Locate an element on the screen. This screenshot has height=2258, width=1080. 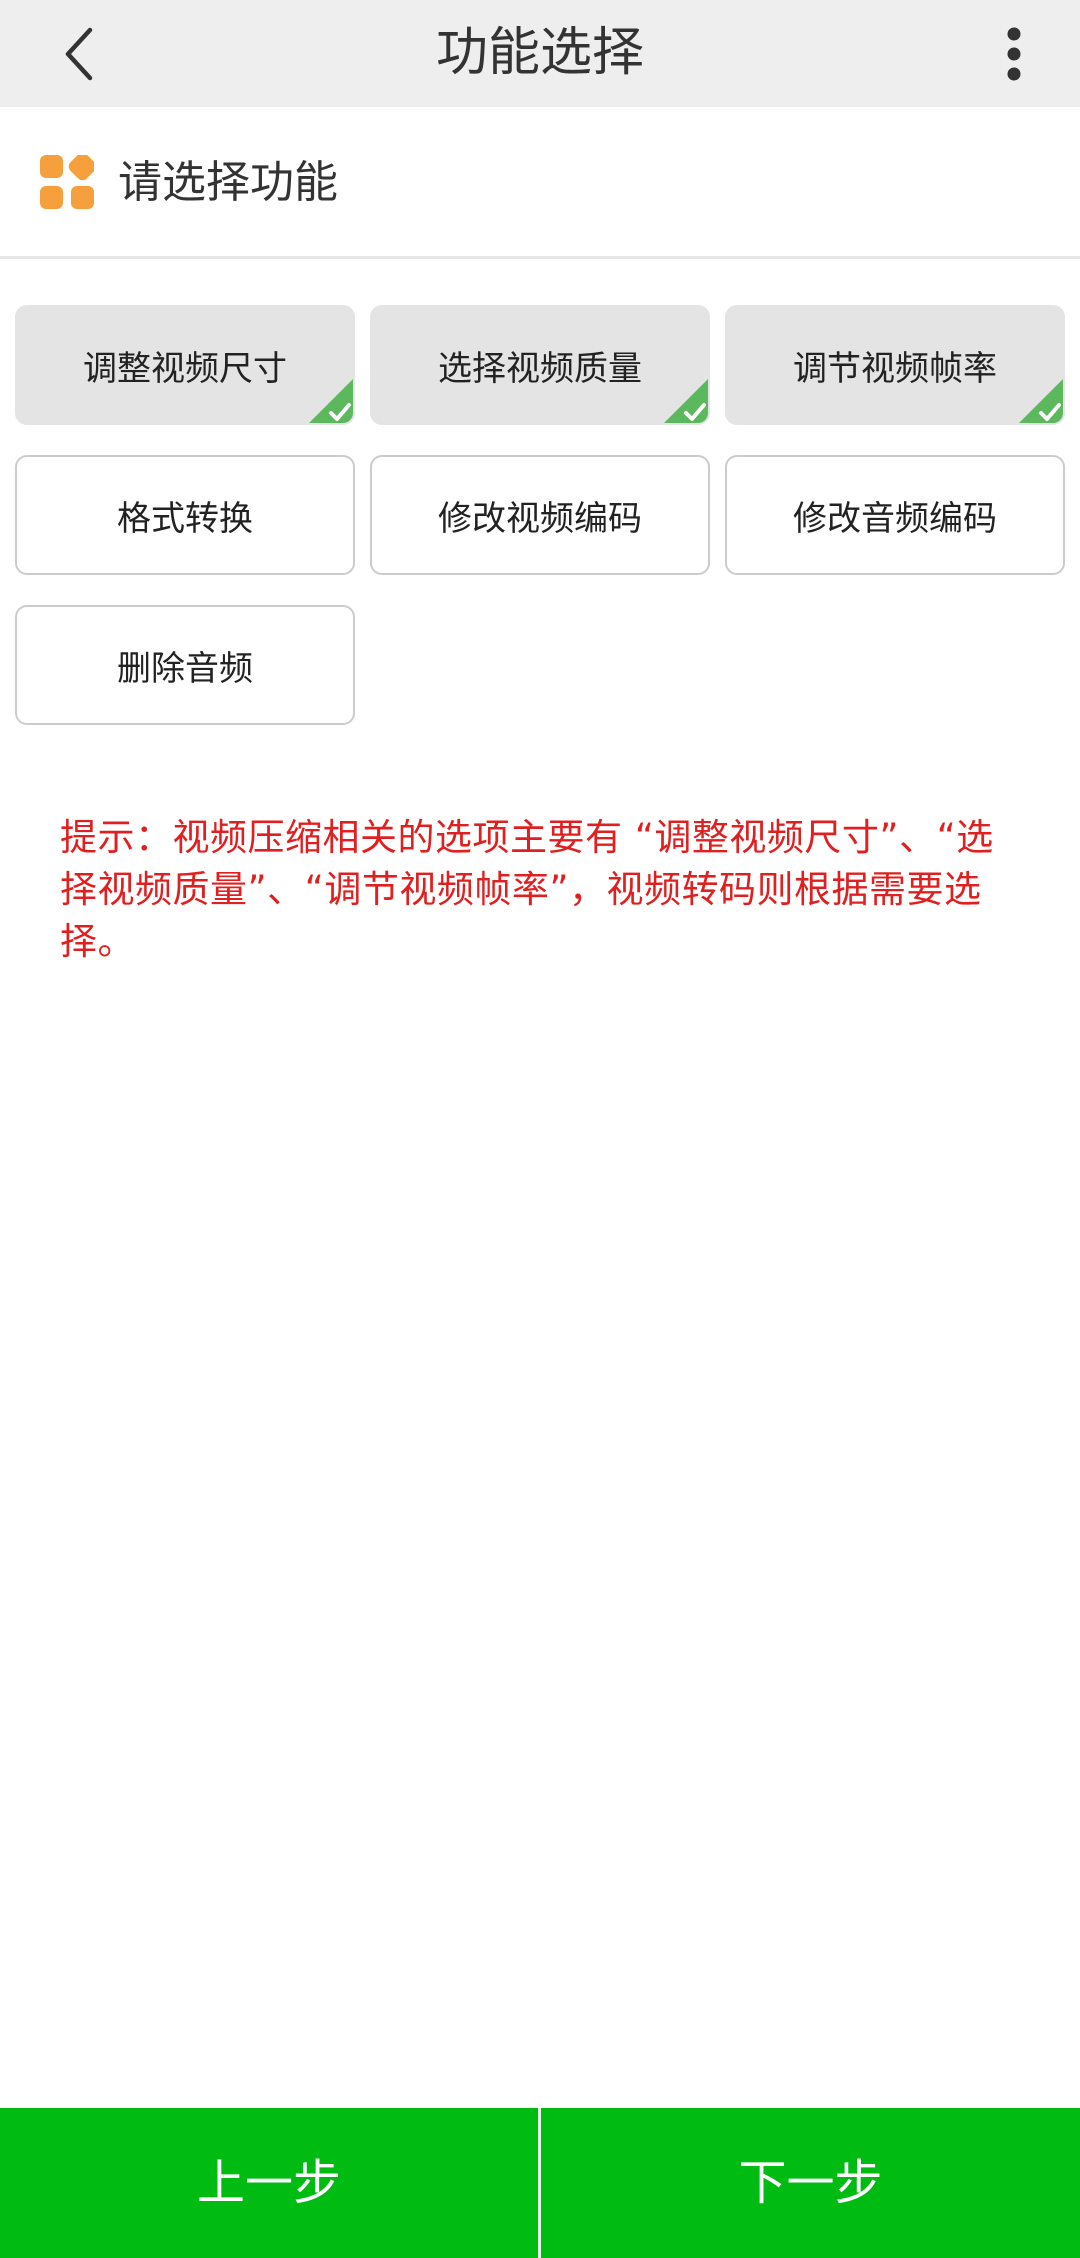
option-video-codec: 修改视频编码 is located at coordinates (540, 515).